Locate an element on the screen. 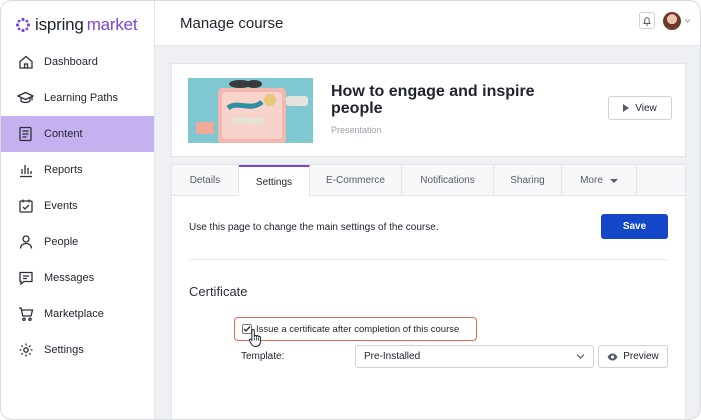 This screenshot has width=701, height=420. sidebar-item-marketplace: Marketplace is located at coordinates (77, 314).